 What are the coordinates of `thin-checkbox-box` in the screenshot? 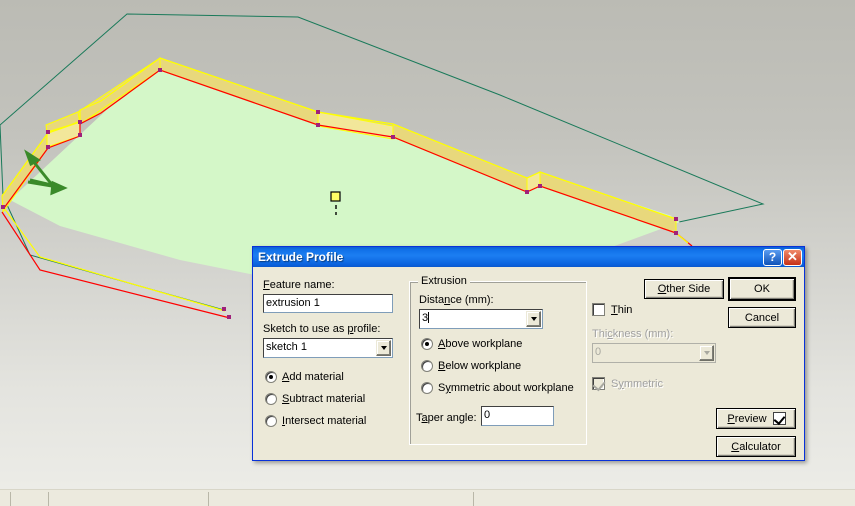 It's located at (598, 309).